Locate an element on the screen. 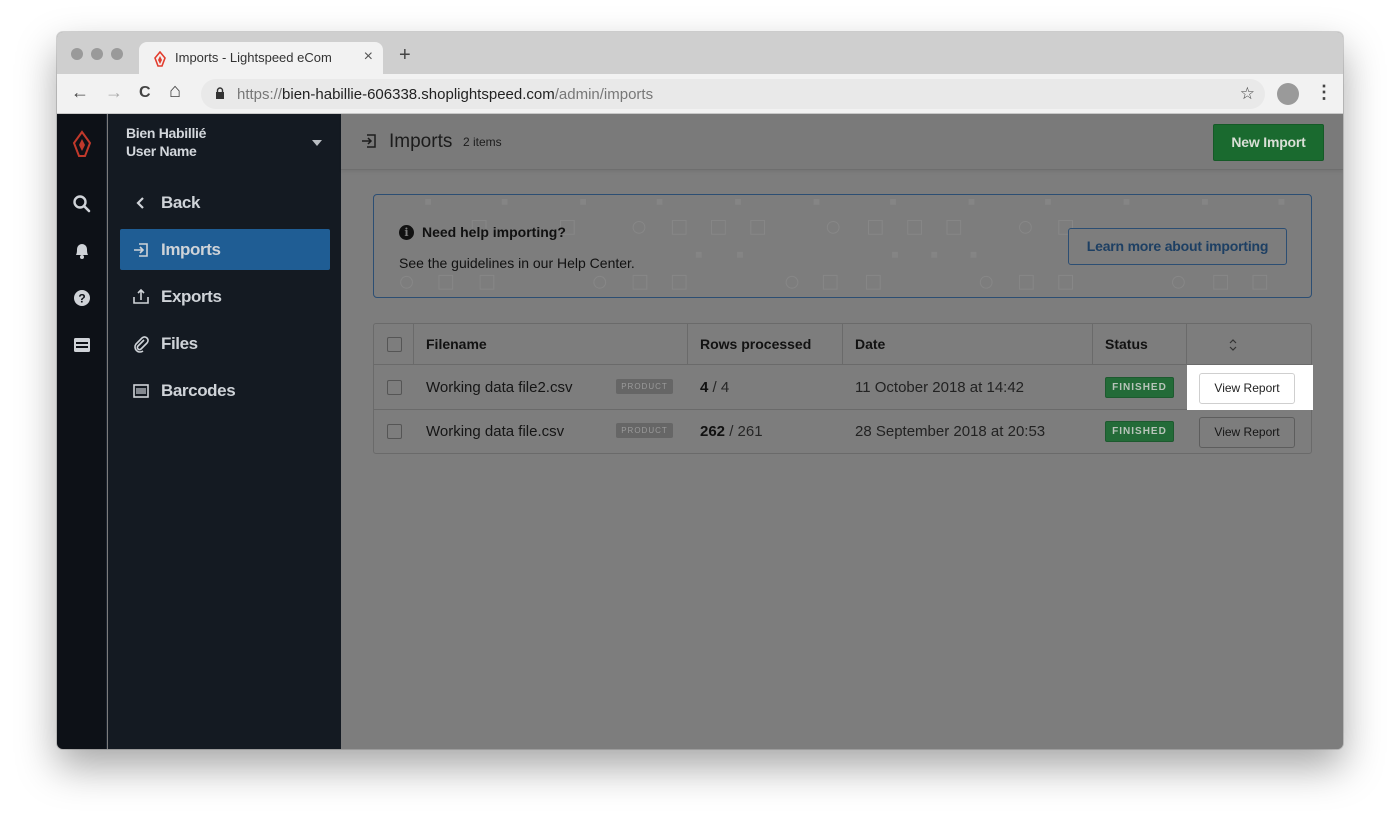 The image size is (1400, 831). tab-bar: Imports - Lightspeed eCom × + is located at coordinates (700, 53).